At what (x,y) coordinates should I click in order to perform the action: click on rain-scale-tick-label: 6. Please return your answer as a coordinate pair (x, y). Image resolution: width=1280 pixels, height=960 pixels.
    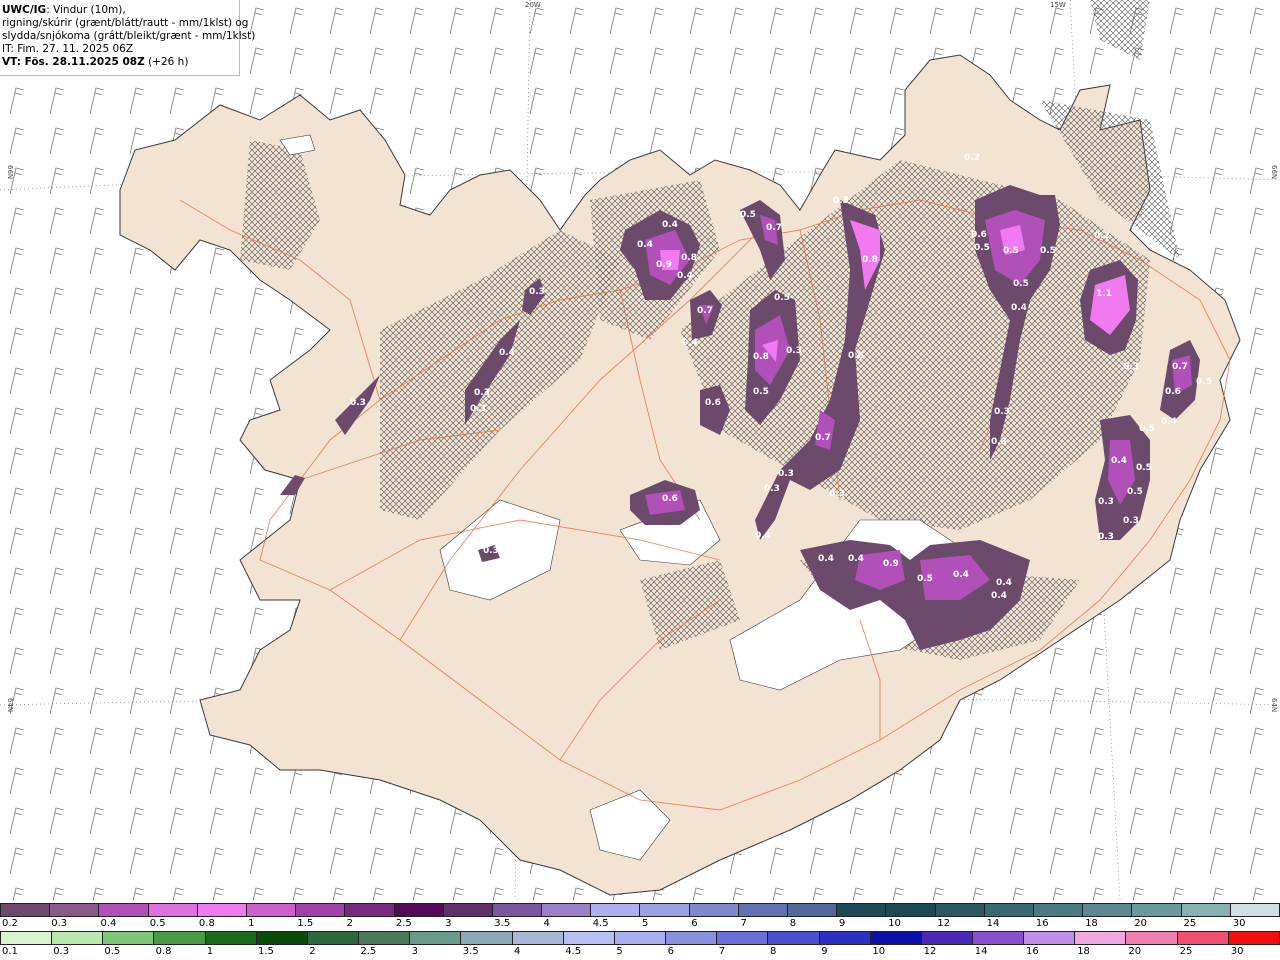
    Looking at the image, I should click on (670, 951).